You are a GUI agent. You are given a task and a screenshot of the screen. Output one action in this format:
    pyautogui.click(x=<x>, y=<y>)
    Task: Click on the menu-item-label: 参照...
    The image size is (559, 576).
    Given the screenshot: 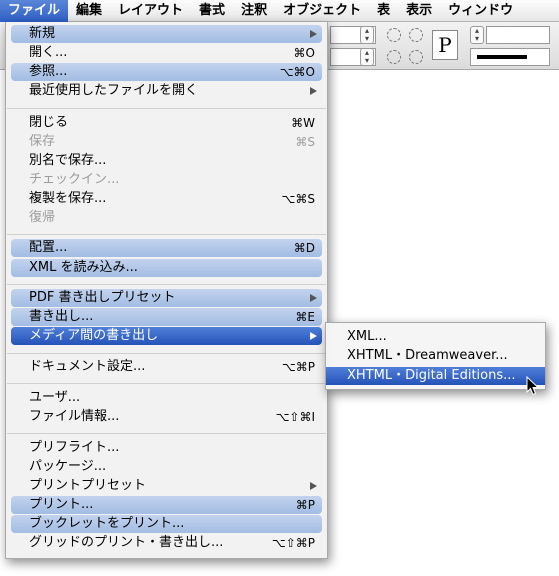 What is the action you would take?
    pyautogui.click(x=48, y=71)
    